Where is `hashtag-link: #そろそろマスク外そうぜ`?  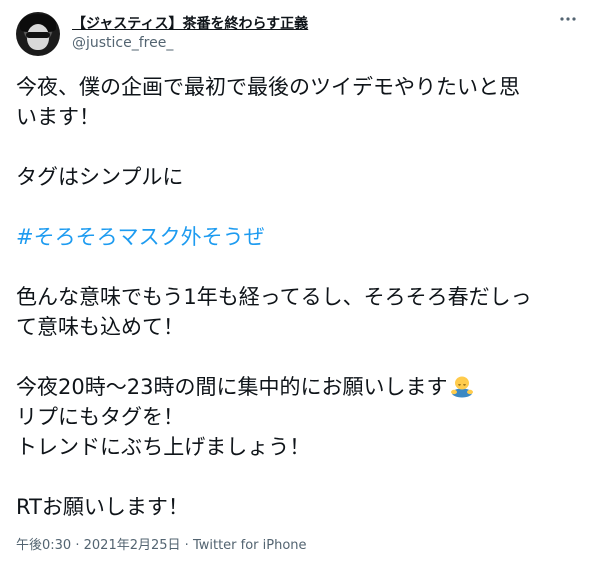
hashtag-link: #そろそろマスク外そうぜ is located at coordinates (140, 237).